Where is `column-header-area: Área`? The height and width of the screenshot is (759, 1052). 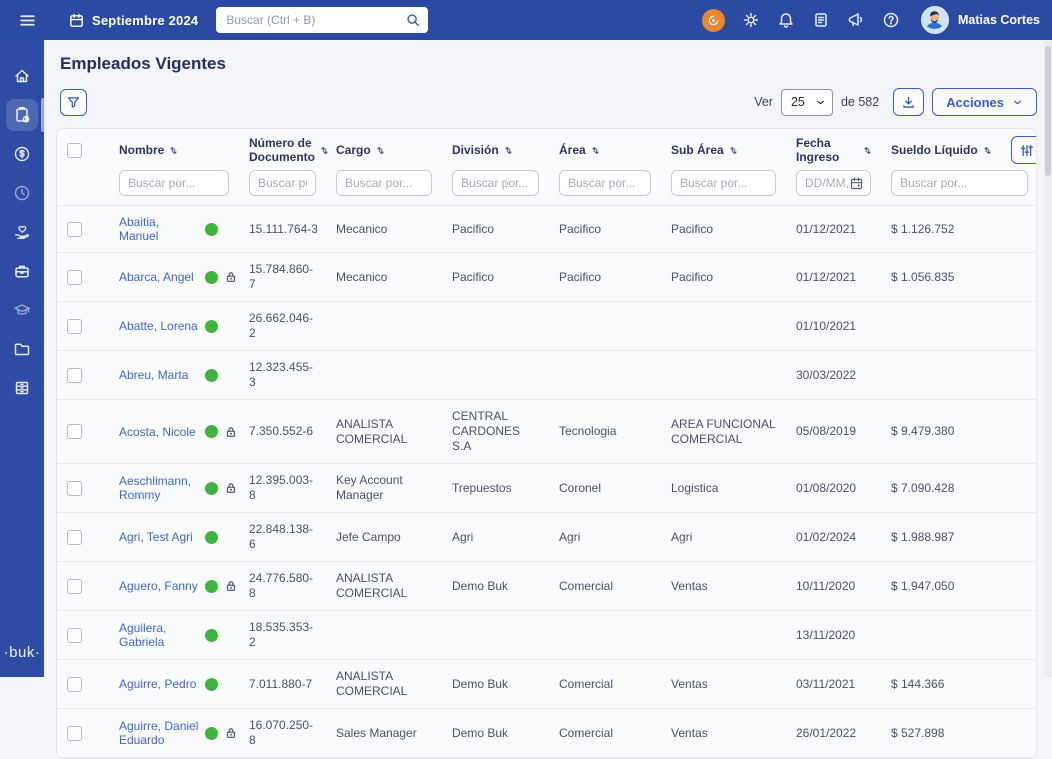
column-header-area: Área is located at coordinates (605, 148).